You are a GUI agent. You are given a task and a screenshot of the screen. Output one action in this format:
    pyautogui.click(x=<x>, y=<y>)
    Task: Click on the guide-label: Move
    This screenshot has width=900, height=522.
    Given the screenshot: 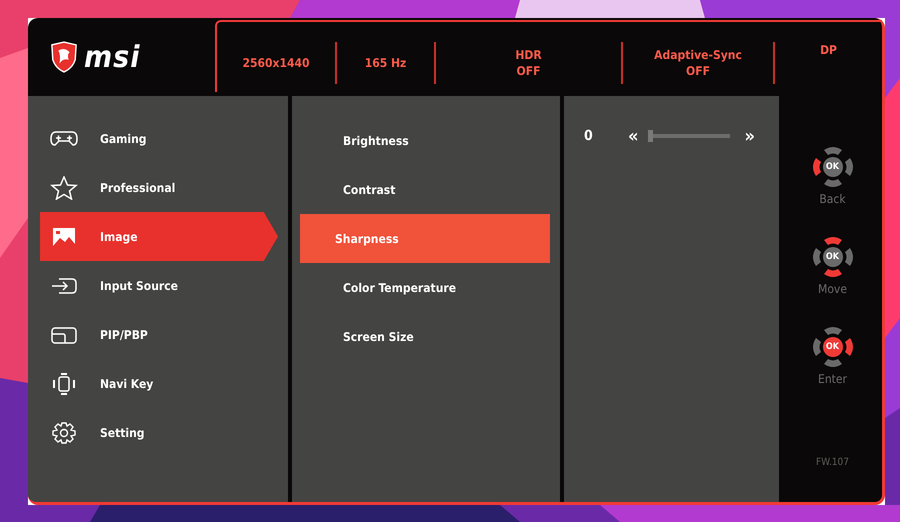 What is the action you would take?
    pyautogui.click(x=832, y=289)
    